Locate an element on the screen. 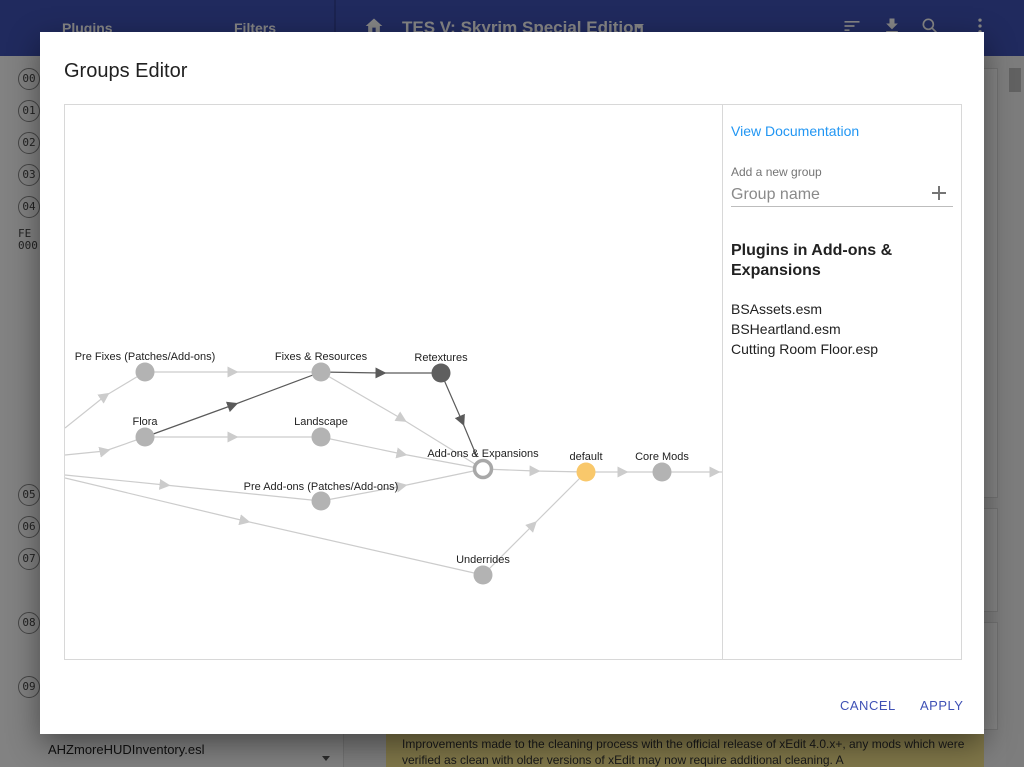  node-label: Flora is located at coordinates (145, 422).